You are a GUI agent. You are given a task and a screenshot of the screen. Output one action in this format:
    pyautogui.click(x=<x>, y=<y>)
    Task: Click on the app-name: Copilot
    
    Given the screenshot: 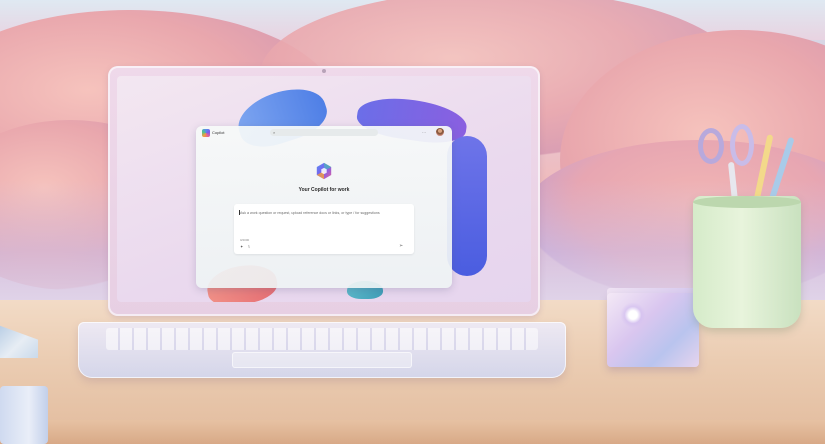 What is the action you would take?
    pyautogui.click(x=218, y=132)
    